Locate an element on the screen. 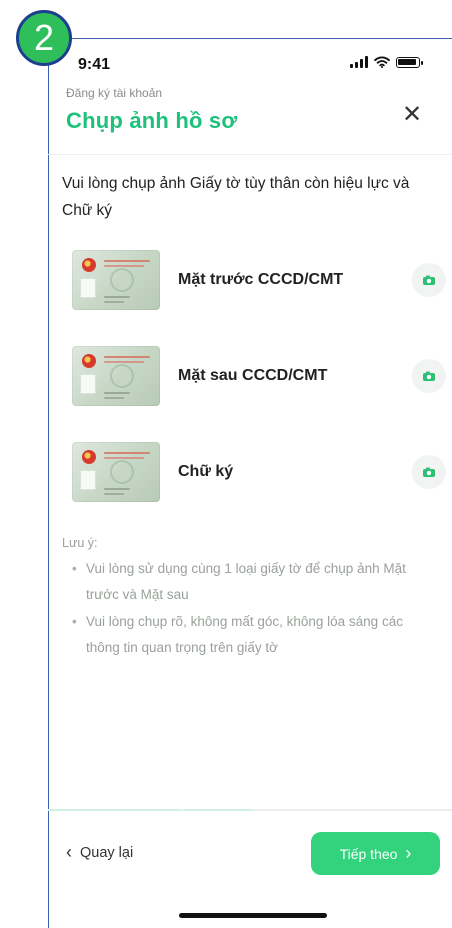 This screenshot has height=928, width=452. frame-left-line is located at coordinates (48, 483).